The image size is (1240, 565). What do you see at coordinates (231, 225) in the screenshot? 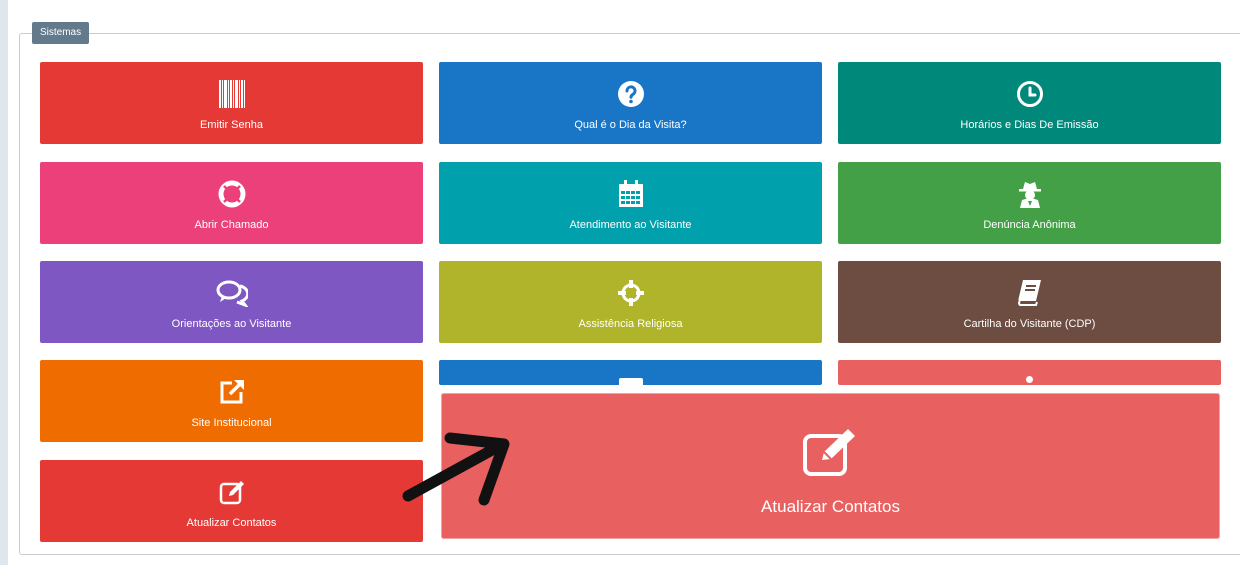
I see `tile-label: Abrir Chamado` at bounding box center [231, 225].